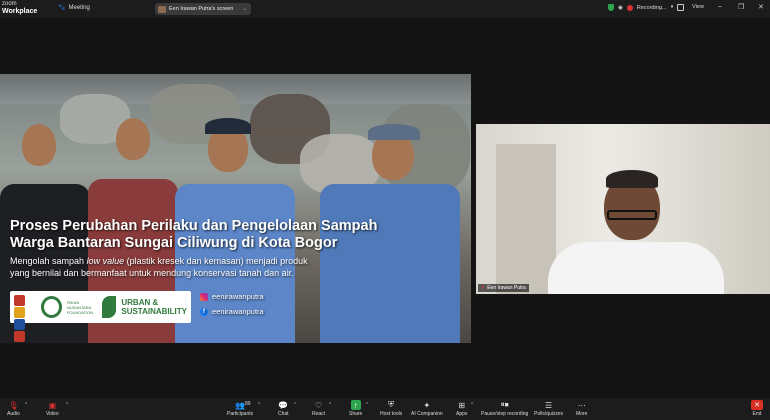 Image resolution: width=770 pixels, height=420 pixels. What do you see at coordinates (549, 405) in the screenshot?
I see `polls-icon: ☰` at bounding box center [549, 405].